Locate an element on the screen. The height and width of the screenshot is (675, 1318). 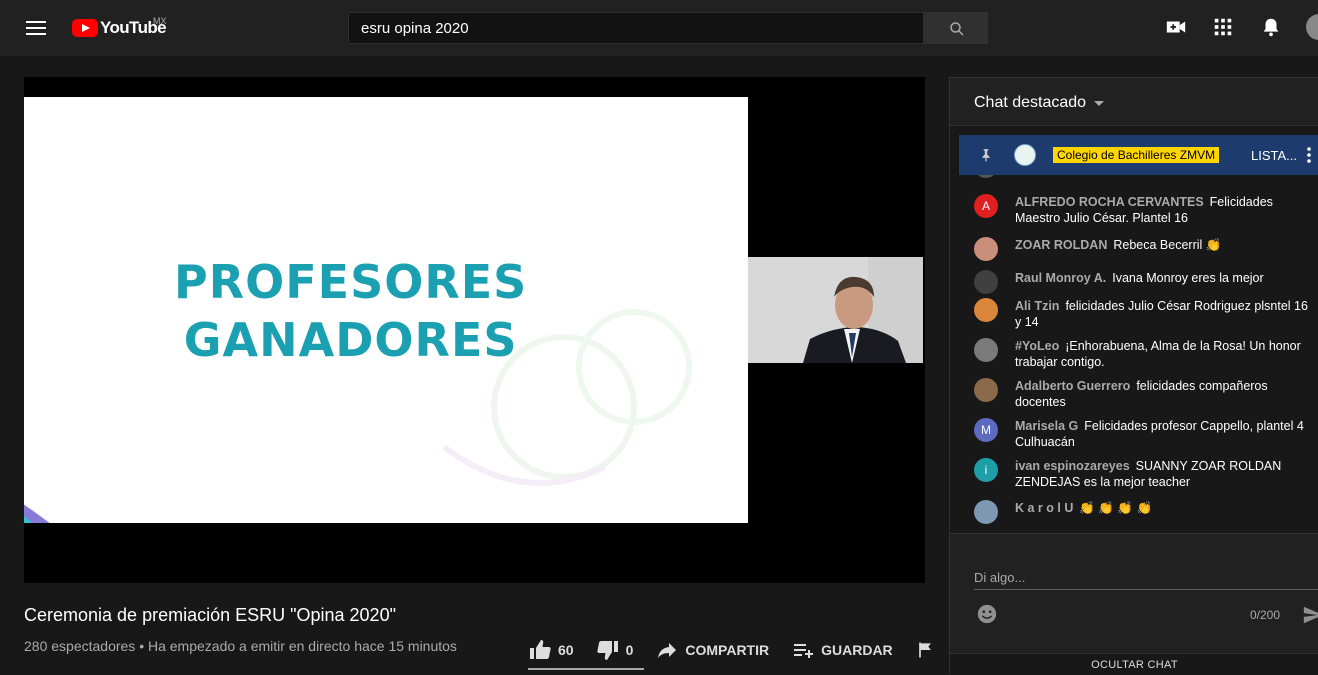
like-ratio-bar is located at coordinates (586, 669).